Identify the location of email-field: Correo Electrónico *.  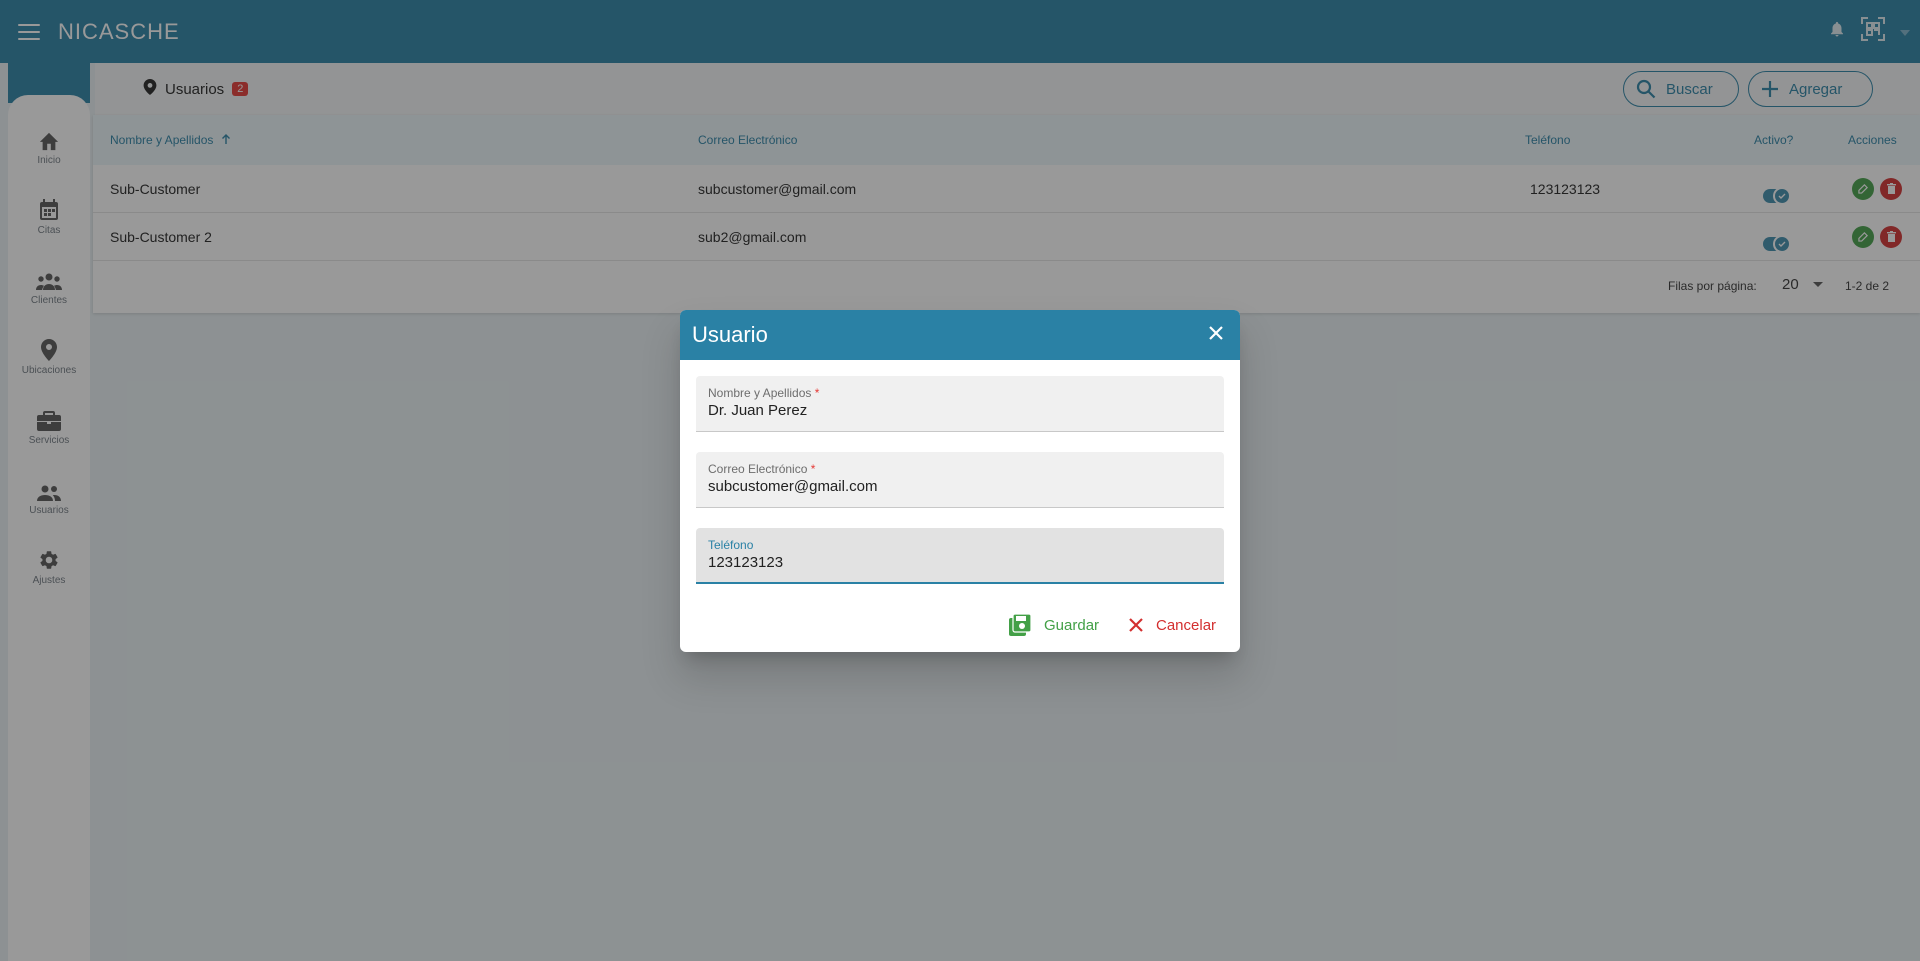
(960, 480).